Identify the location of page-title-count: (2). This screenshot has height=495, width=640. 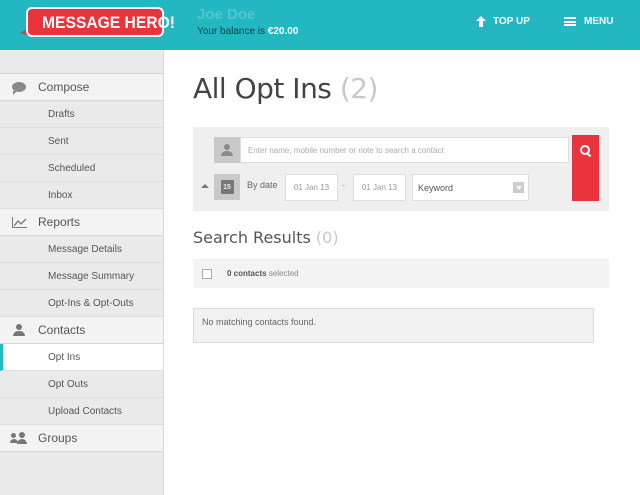
(359, 88).